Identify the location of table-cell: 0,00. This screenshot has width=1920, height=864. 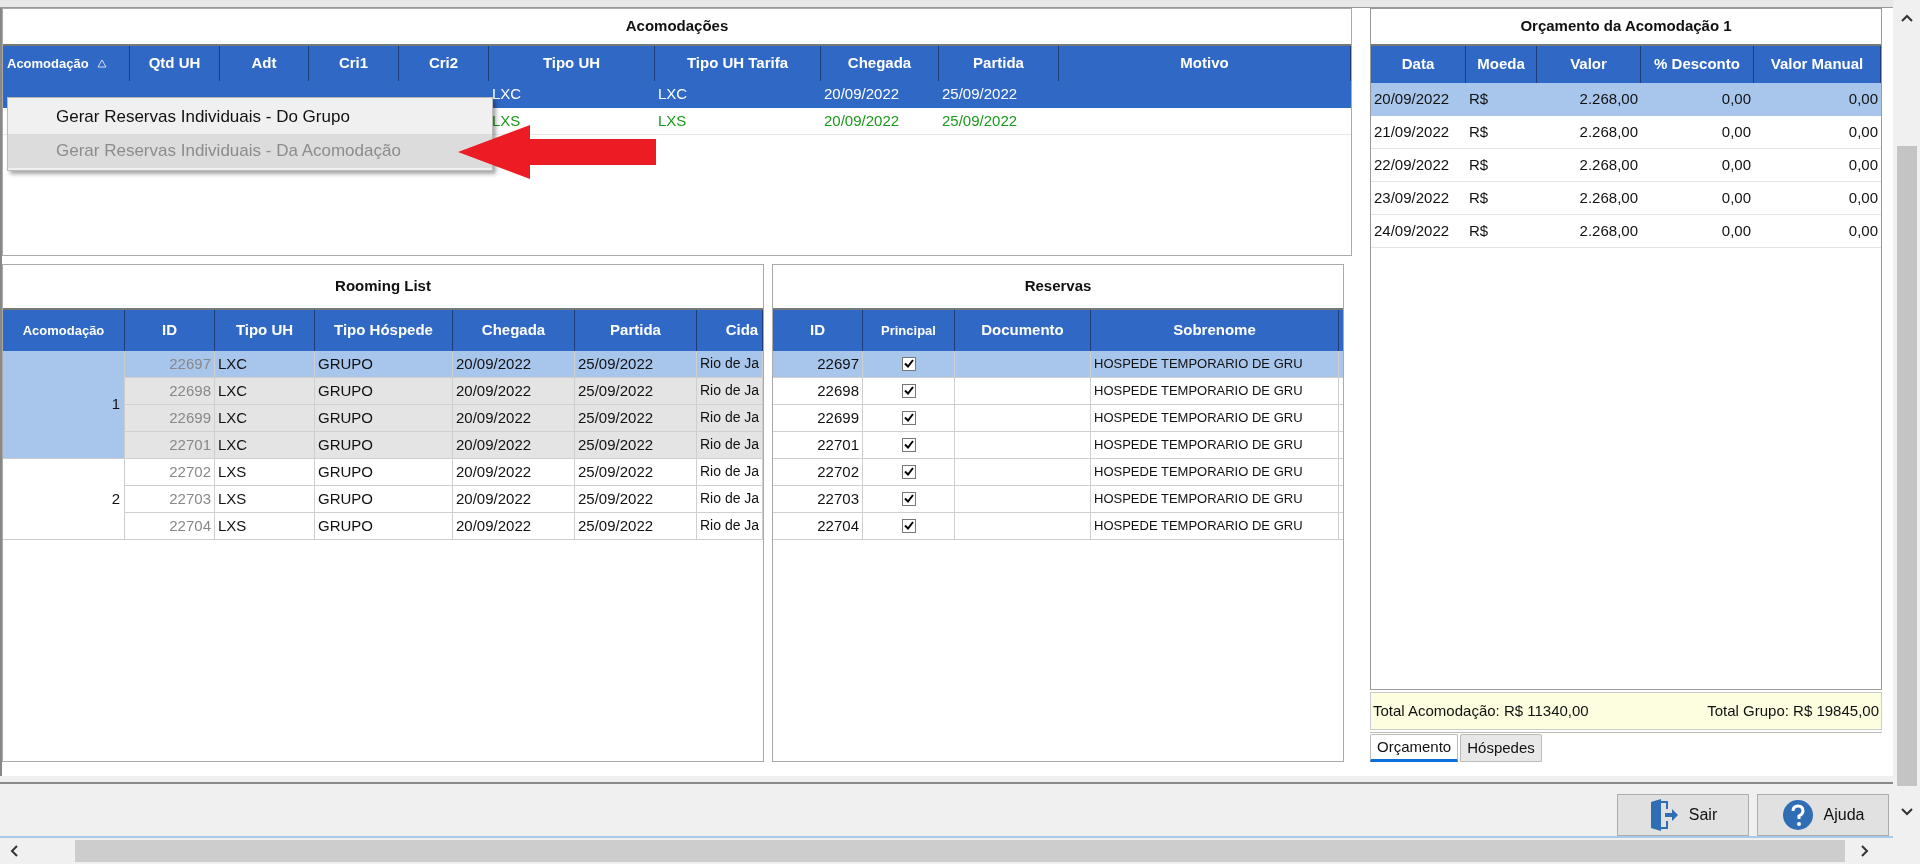
(1697, 99).